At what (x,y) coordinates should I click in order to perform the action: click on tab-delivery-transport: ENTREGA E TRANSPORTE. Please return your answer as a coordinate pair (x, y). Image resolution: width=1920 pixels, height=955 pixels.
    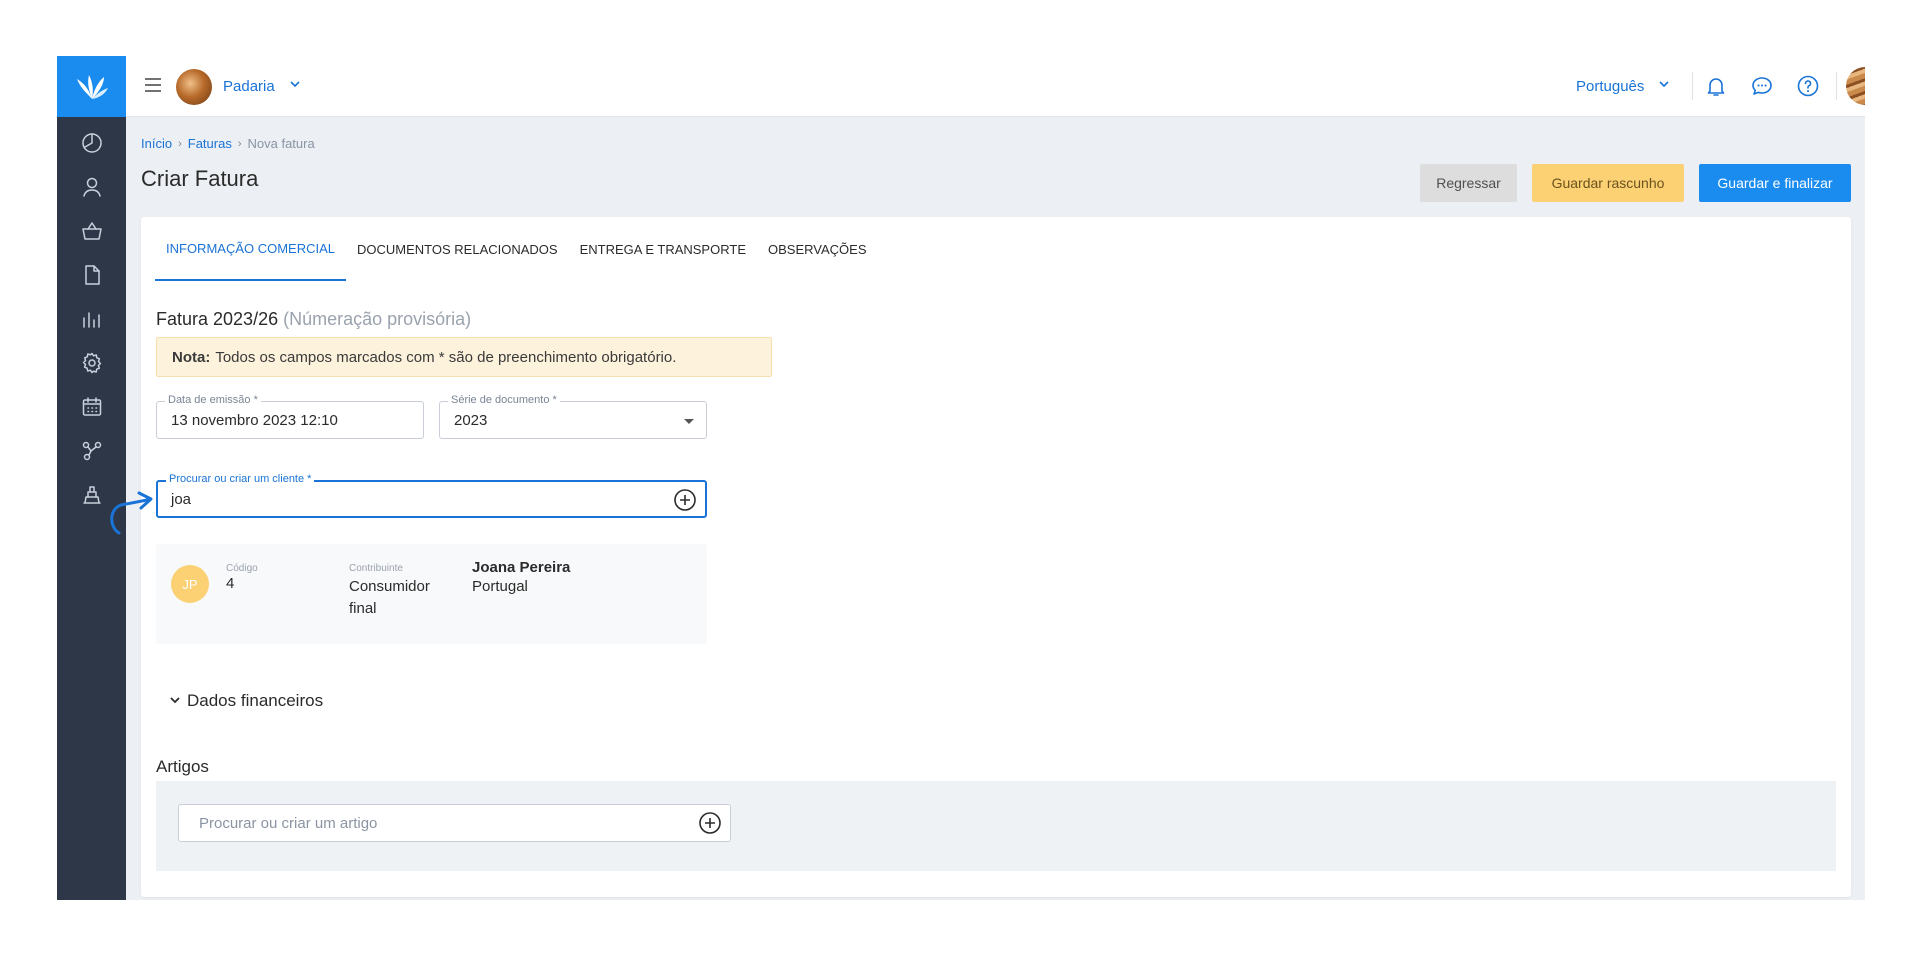
    Looking at the image, I should click on (663, 249).